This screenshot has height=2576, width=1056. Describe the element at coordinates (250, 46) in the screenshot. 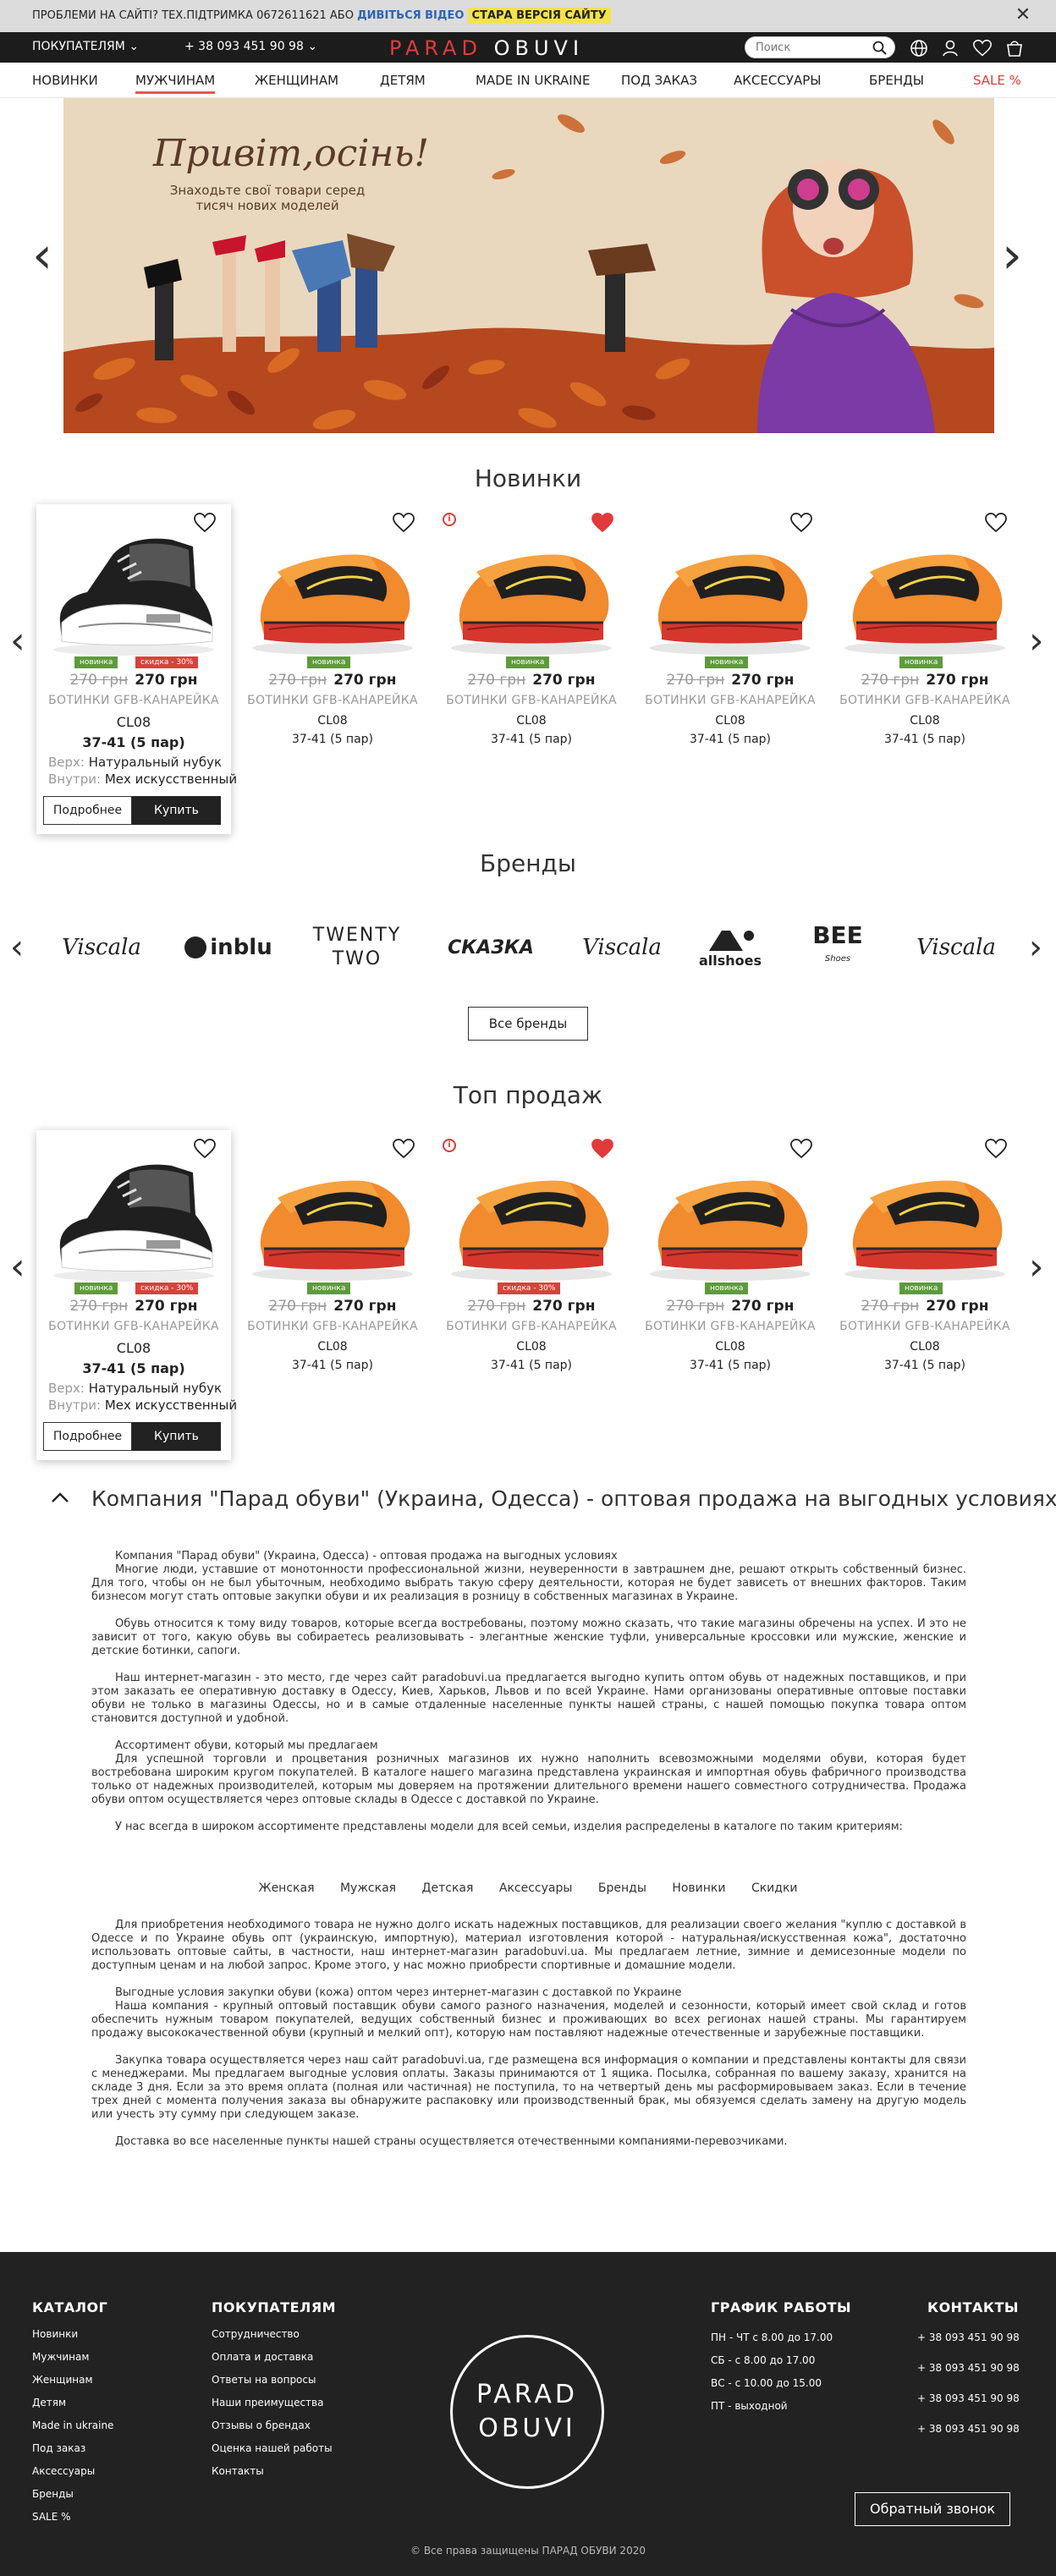

I see `phone-dropdown: + 38 093 451 90 98 ⌄` at that location.